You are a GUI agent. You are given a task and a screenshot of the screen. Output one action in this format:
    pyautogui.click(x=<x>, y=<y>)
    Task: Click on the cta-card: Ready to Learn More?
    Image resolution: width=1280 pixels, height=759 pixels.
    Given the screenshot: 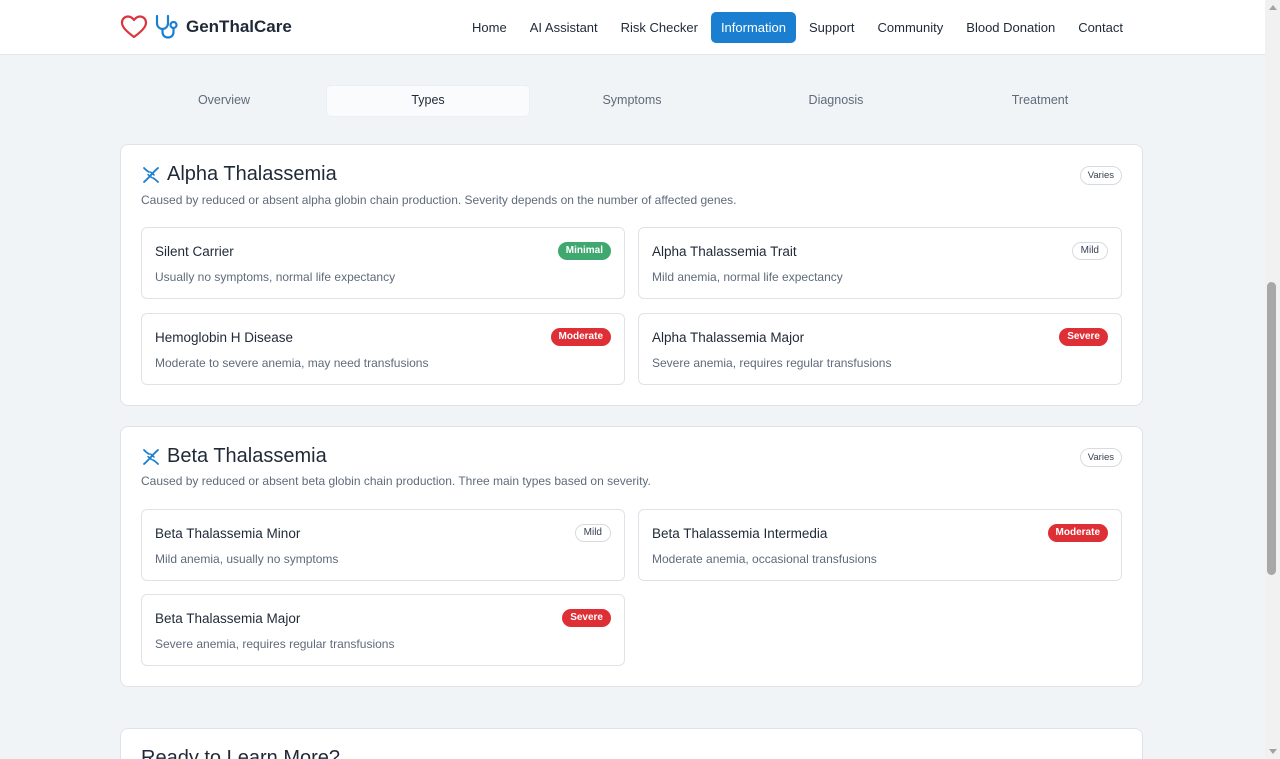 What is the action you would take?
    pyautogui.click(x=631, y=743)
    